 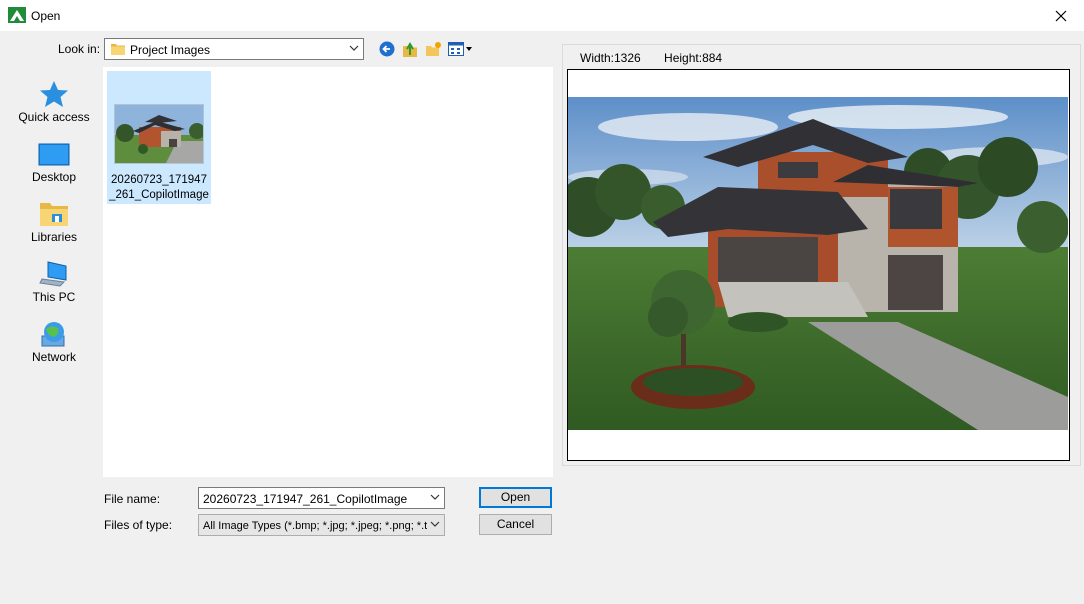 I want to click on close-icon, so click(x=1061, y=15).